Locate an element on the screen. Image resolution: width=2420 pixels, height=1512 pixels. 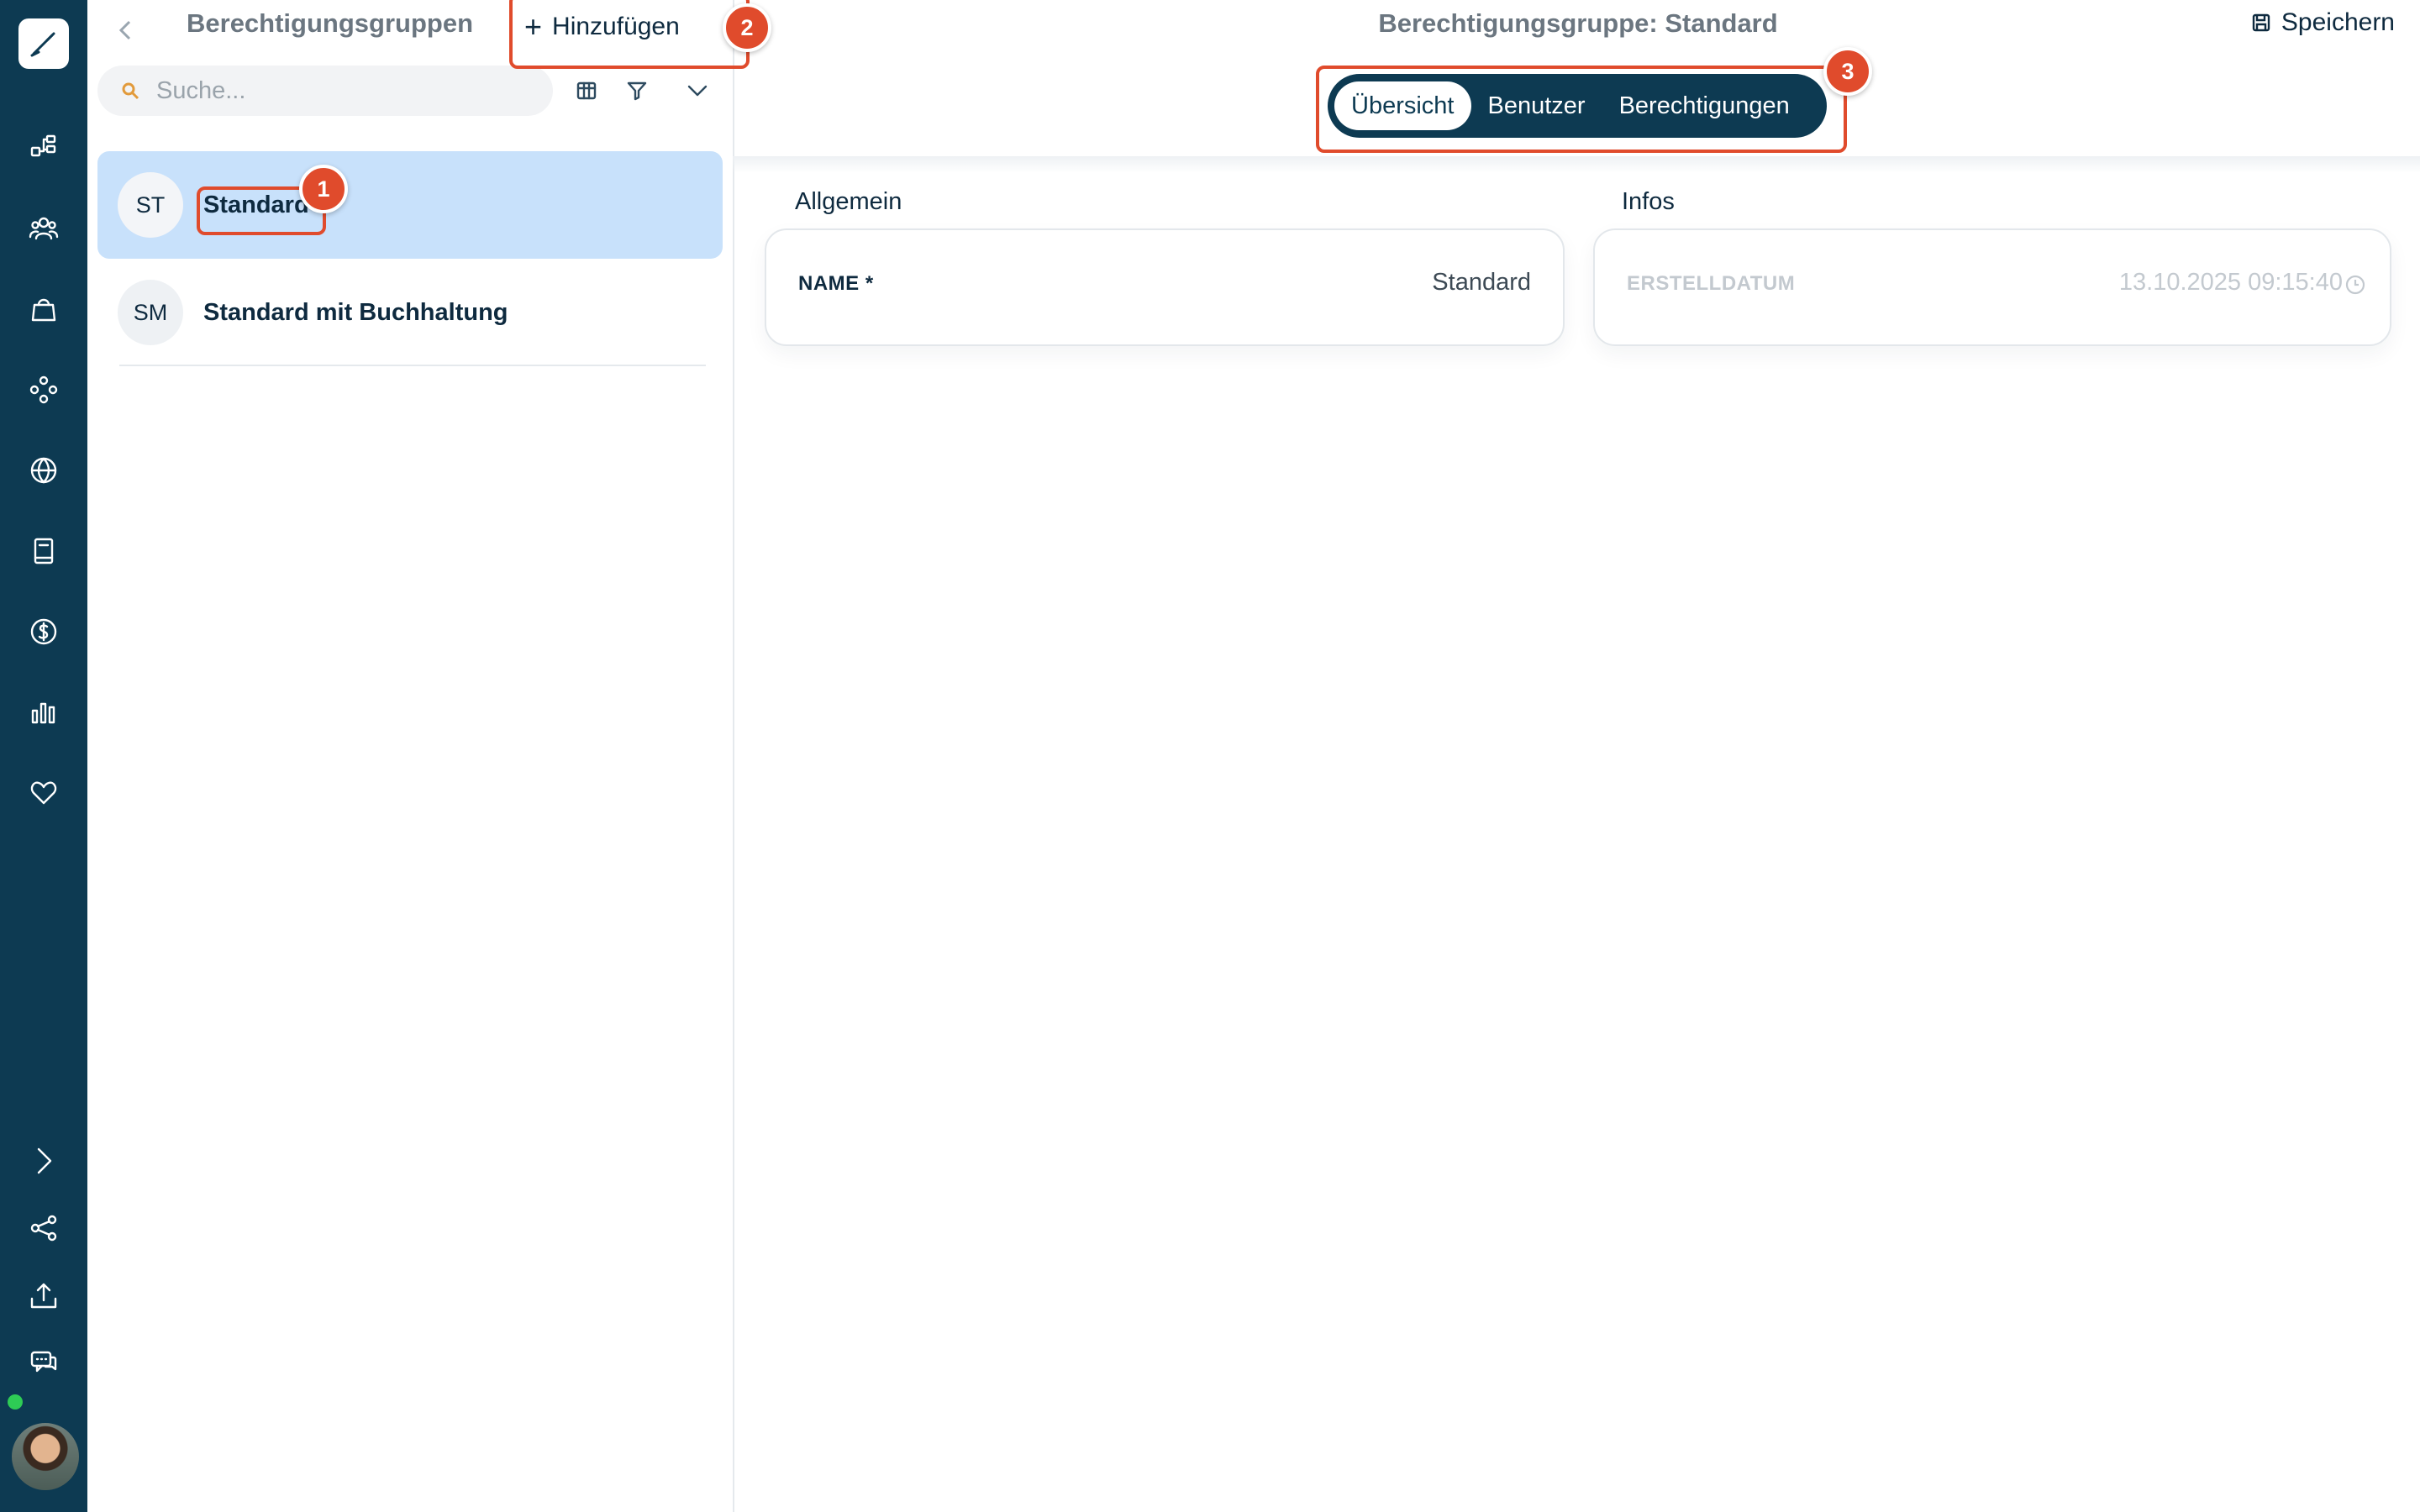
callout-badge-1: 1 is located at coordinates (323, 189).